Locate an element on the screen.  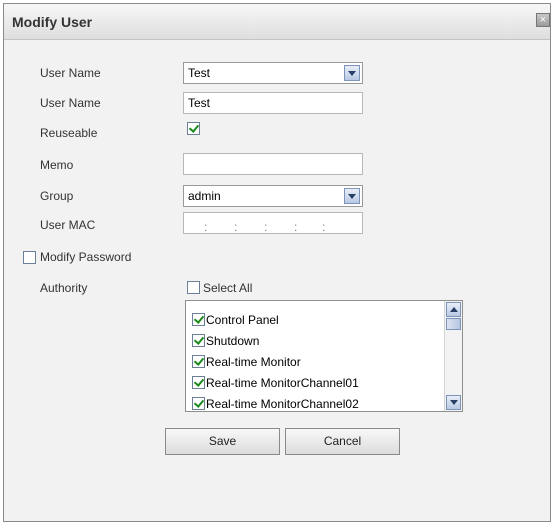
list-scrollbar is located at coordinates (453, 356).